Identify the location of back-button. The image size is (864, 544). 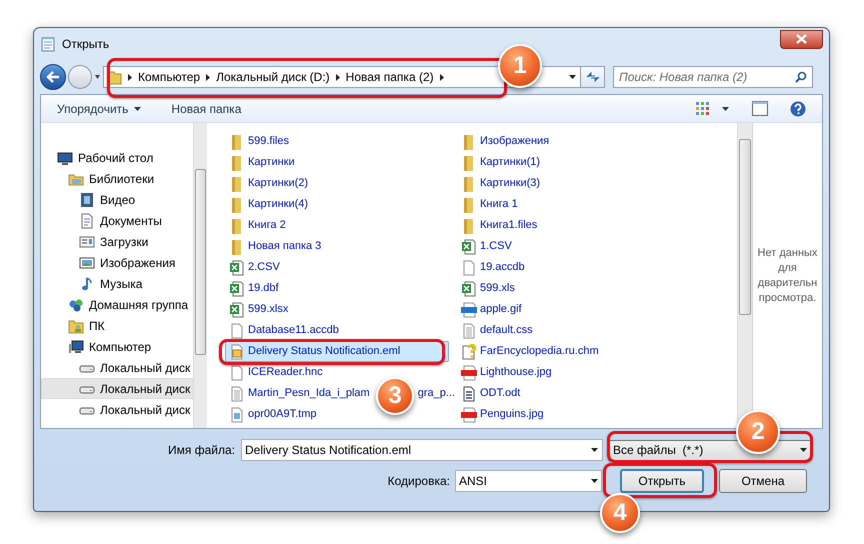
(53, 77).